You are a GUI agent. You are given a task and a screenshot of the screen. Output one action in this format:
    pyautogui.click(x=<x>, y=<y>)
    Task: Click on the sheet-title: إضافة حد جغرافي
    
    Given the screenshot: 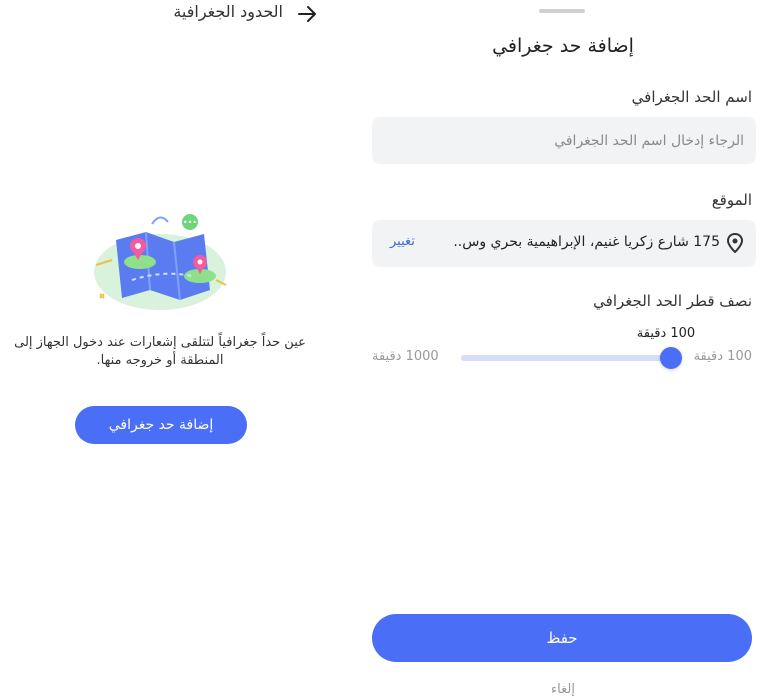 What is the action you would take?
    pyautogui.click(x=563, y=46)
    